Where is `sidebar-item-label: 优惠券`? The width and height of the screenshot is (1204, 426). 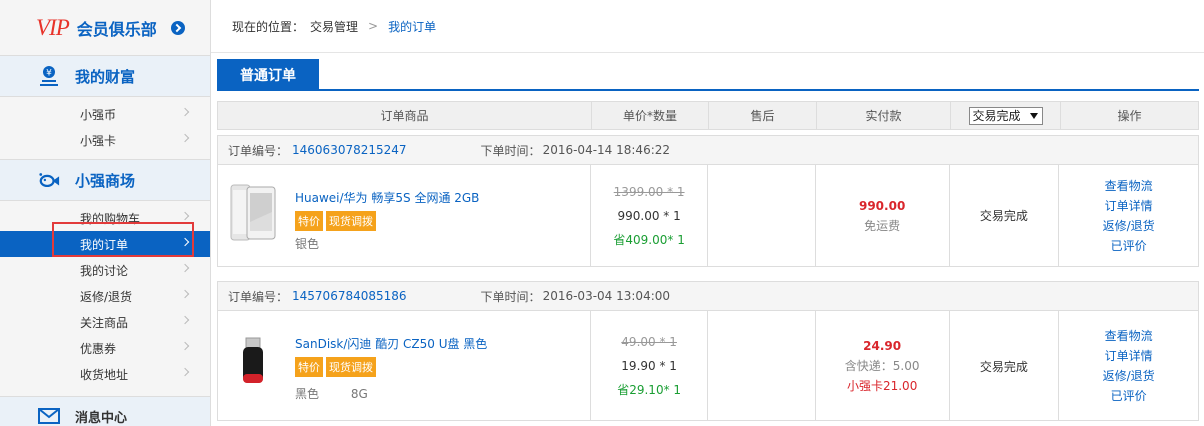 sidebar-item-label: 优惠券 is located at coordinates (98, 348).